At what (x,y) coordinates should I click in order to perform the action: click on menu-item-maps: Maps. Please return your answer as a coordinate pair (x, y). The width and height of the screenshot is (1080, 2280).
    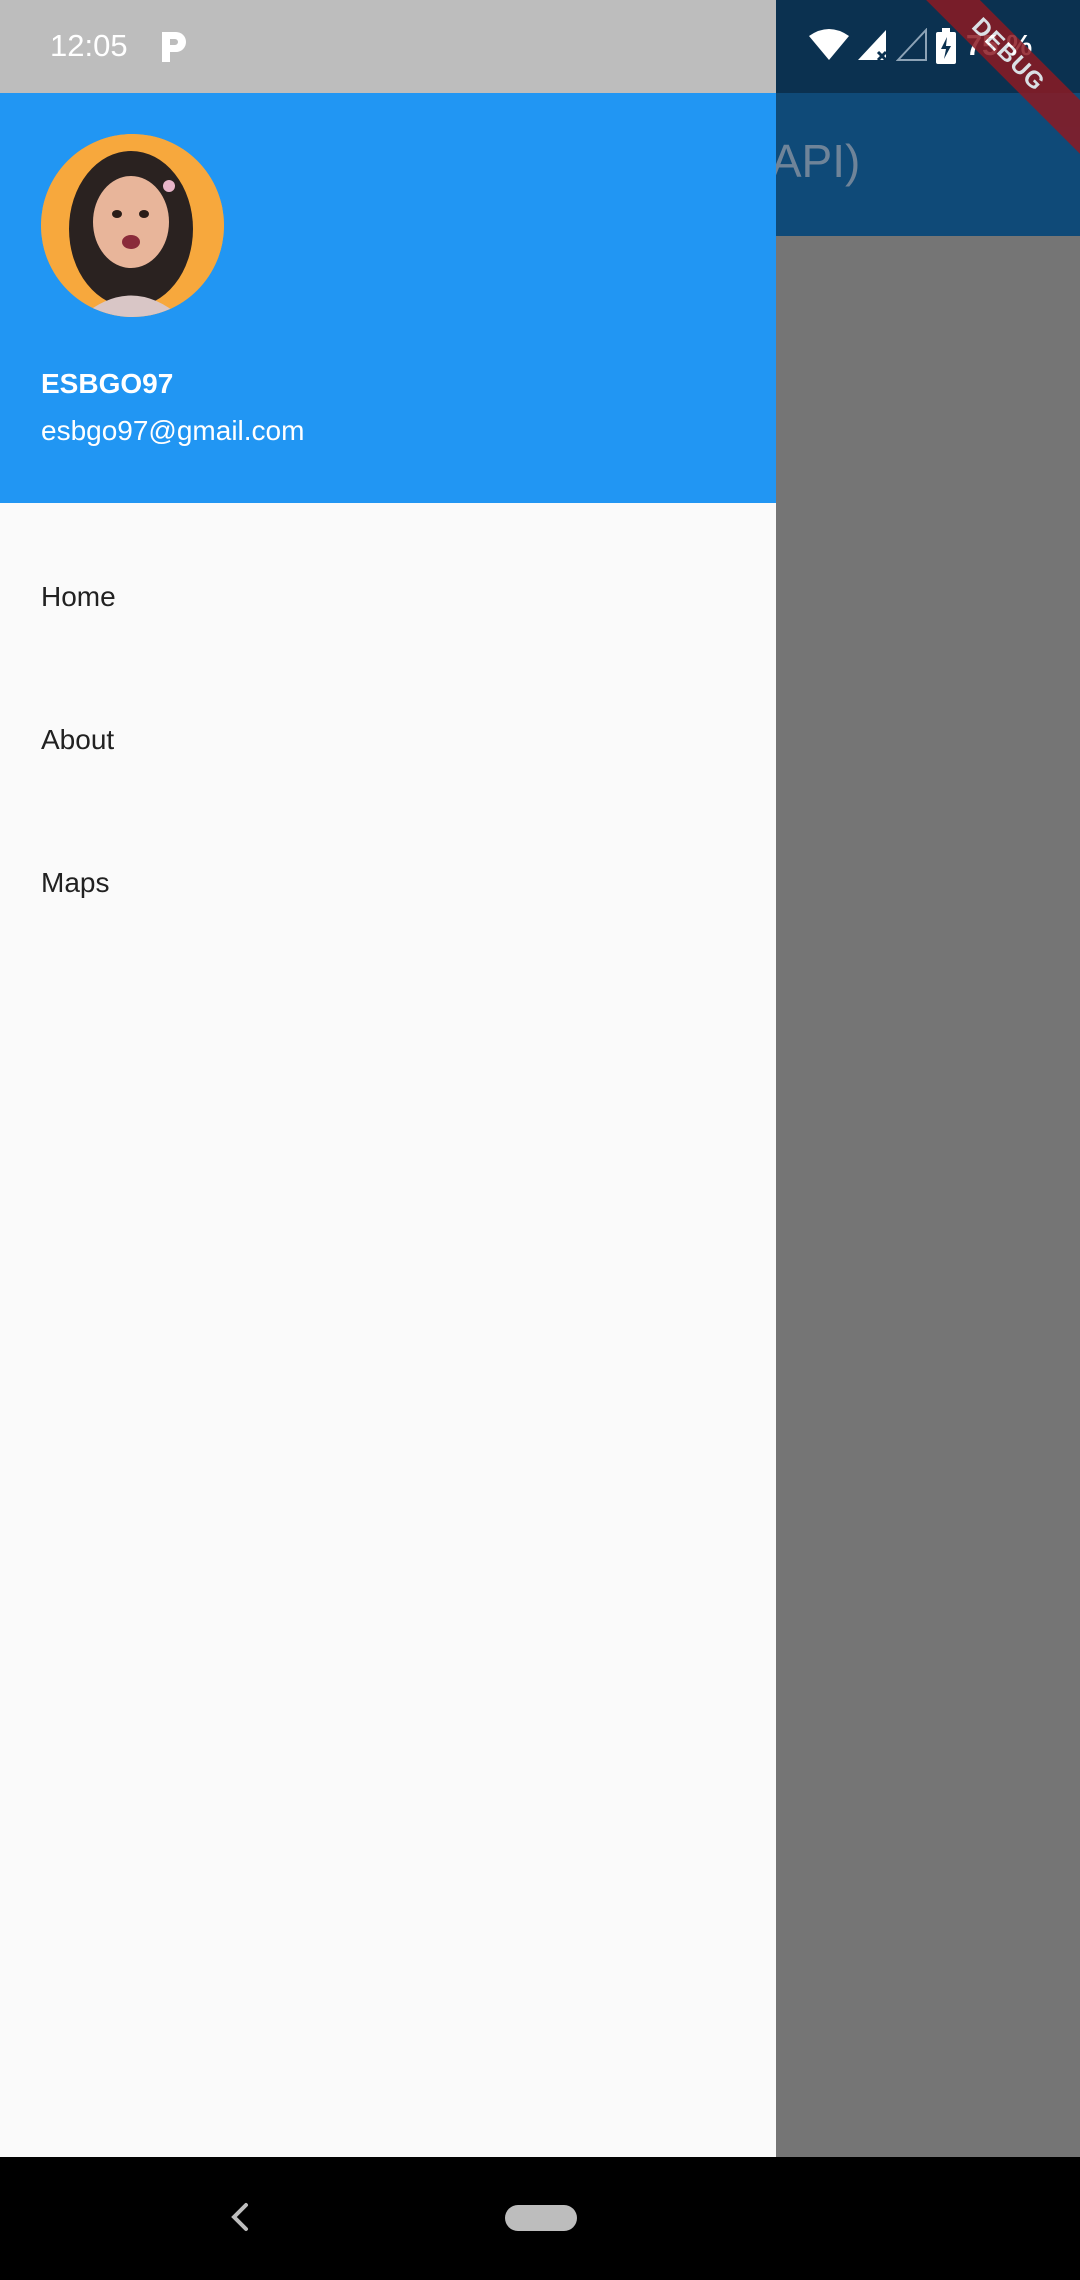
    Looking at the image, I should click on (388, 882).